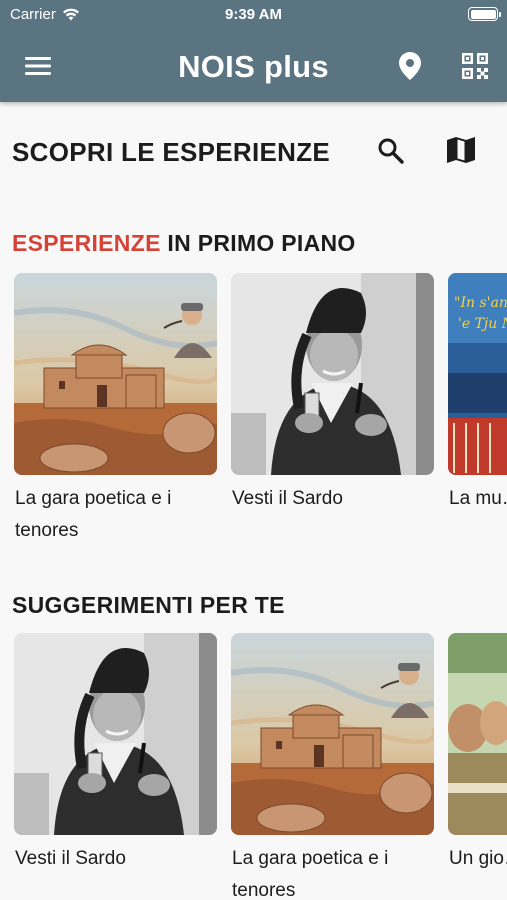 The width and height of the screenshot is (507, 900). I want to click on status-time: 9:39 AM, so click(253, 14).